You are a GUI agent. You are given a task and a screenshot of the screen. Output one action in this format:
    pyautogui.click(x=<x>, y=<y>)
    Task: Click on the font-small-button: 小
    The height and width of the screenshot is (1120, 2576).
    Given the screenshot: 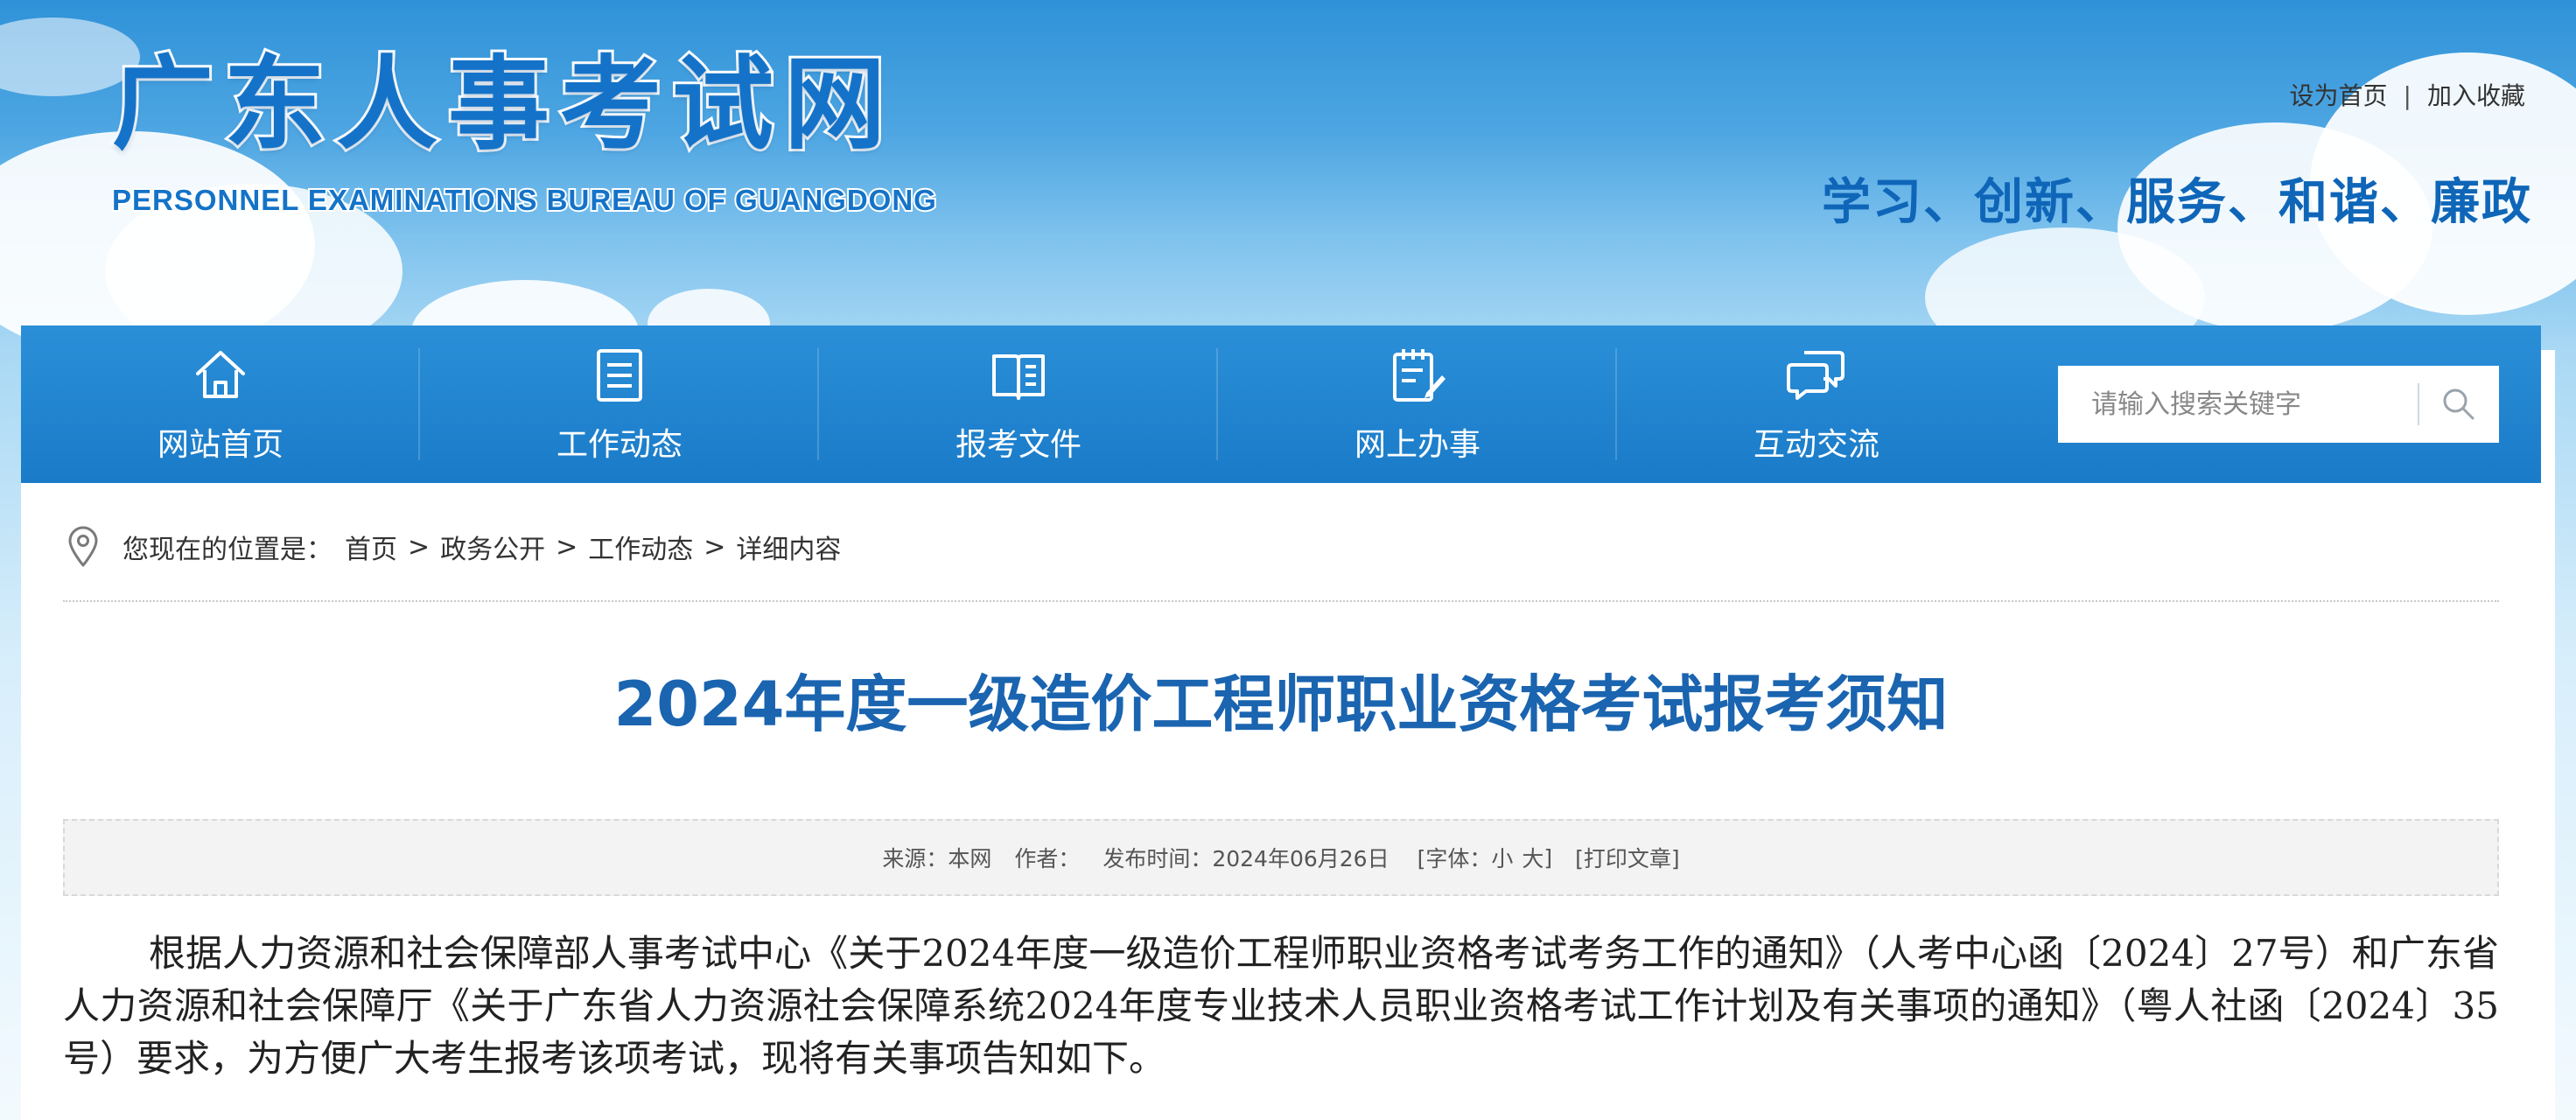 What is the action you would take?
    pyautogui.click(x=1502, y=857)
    